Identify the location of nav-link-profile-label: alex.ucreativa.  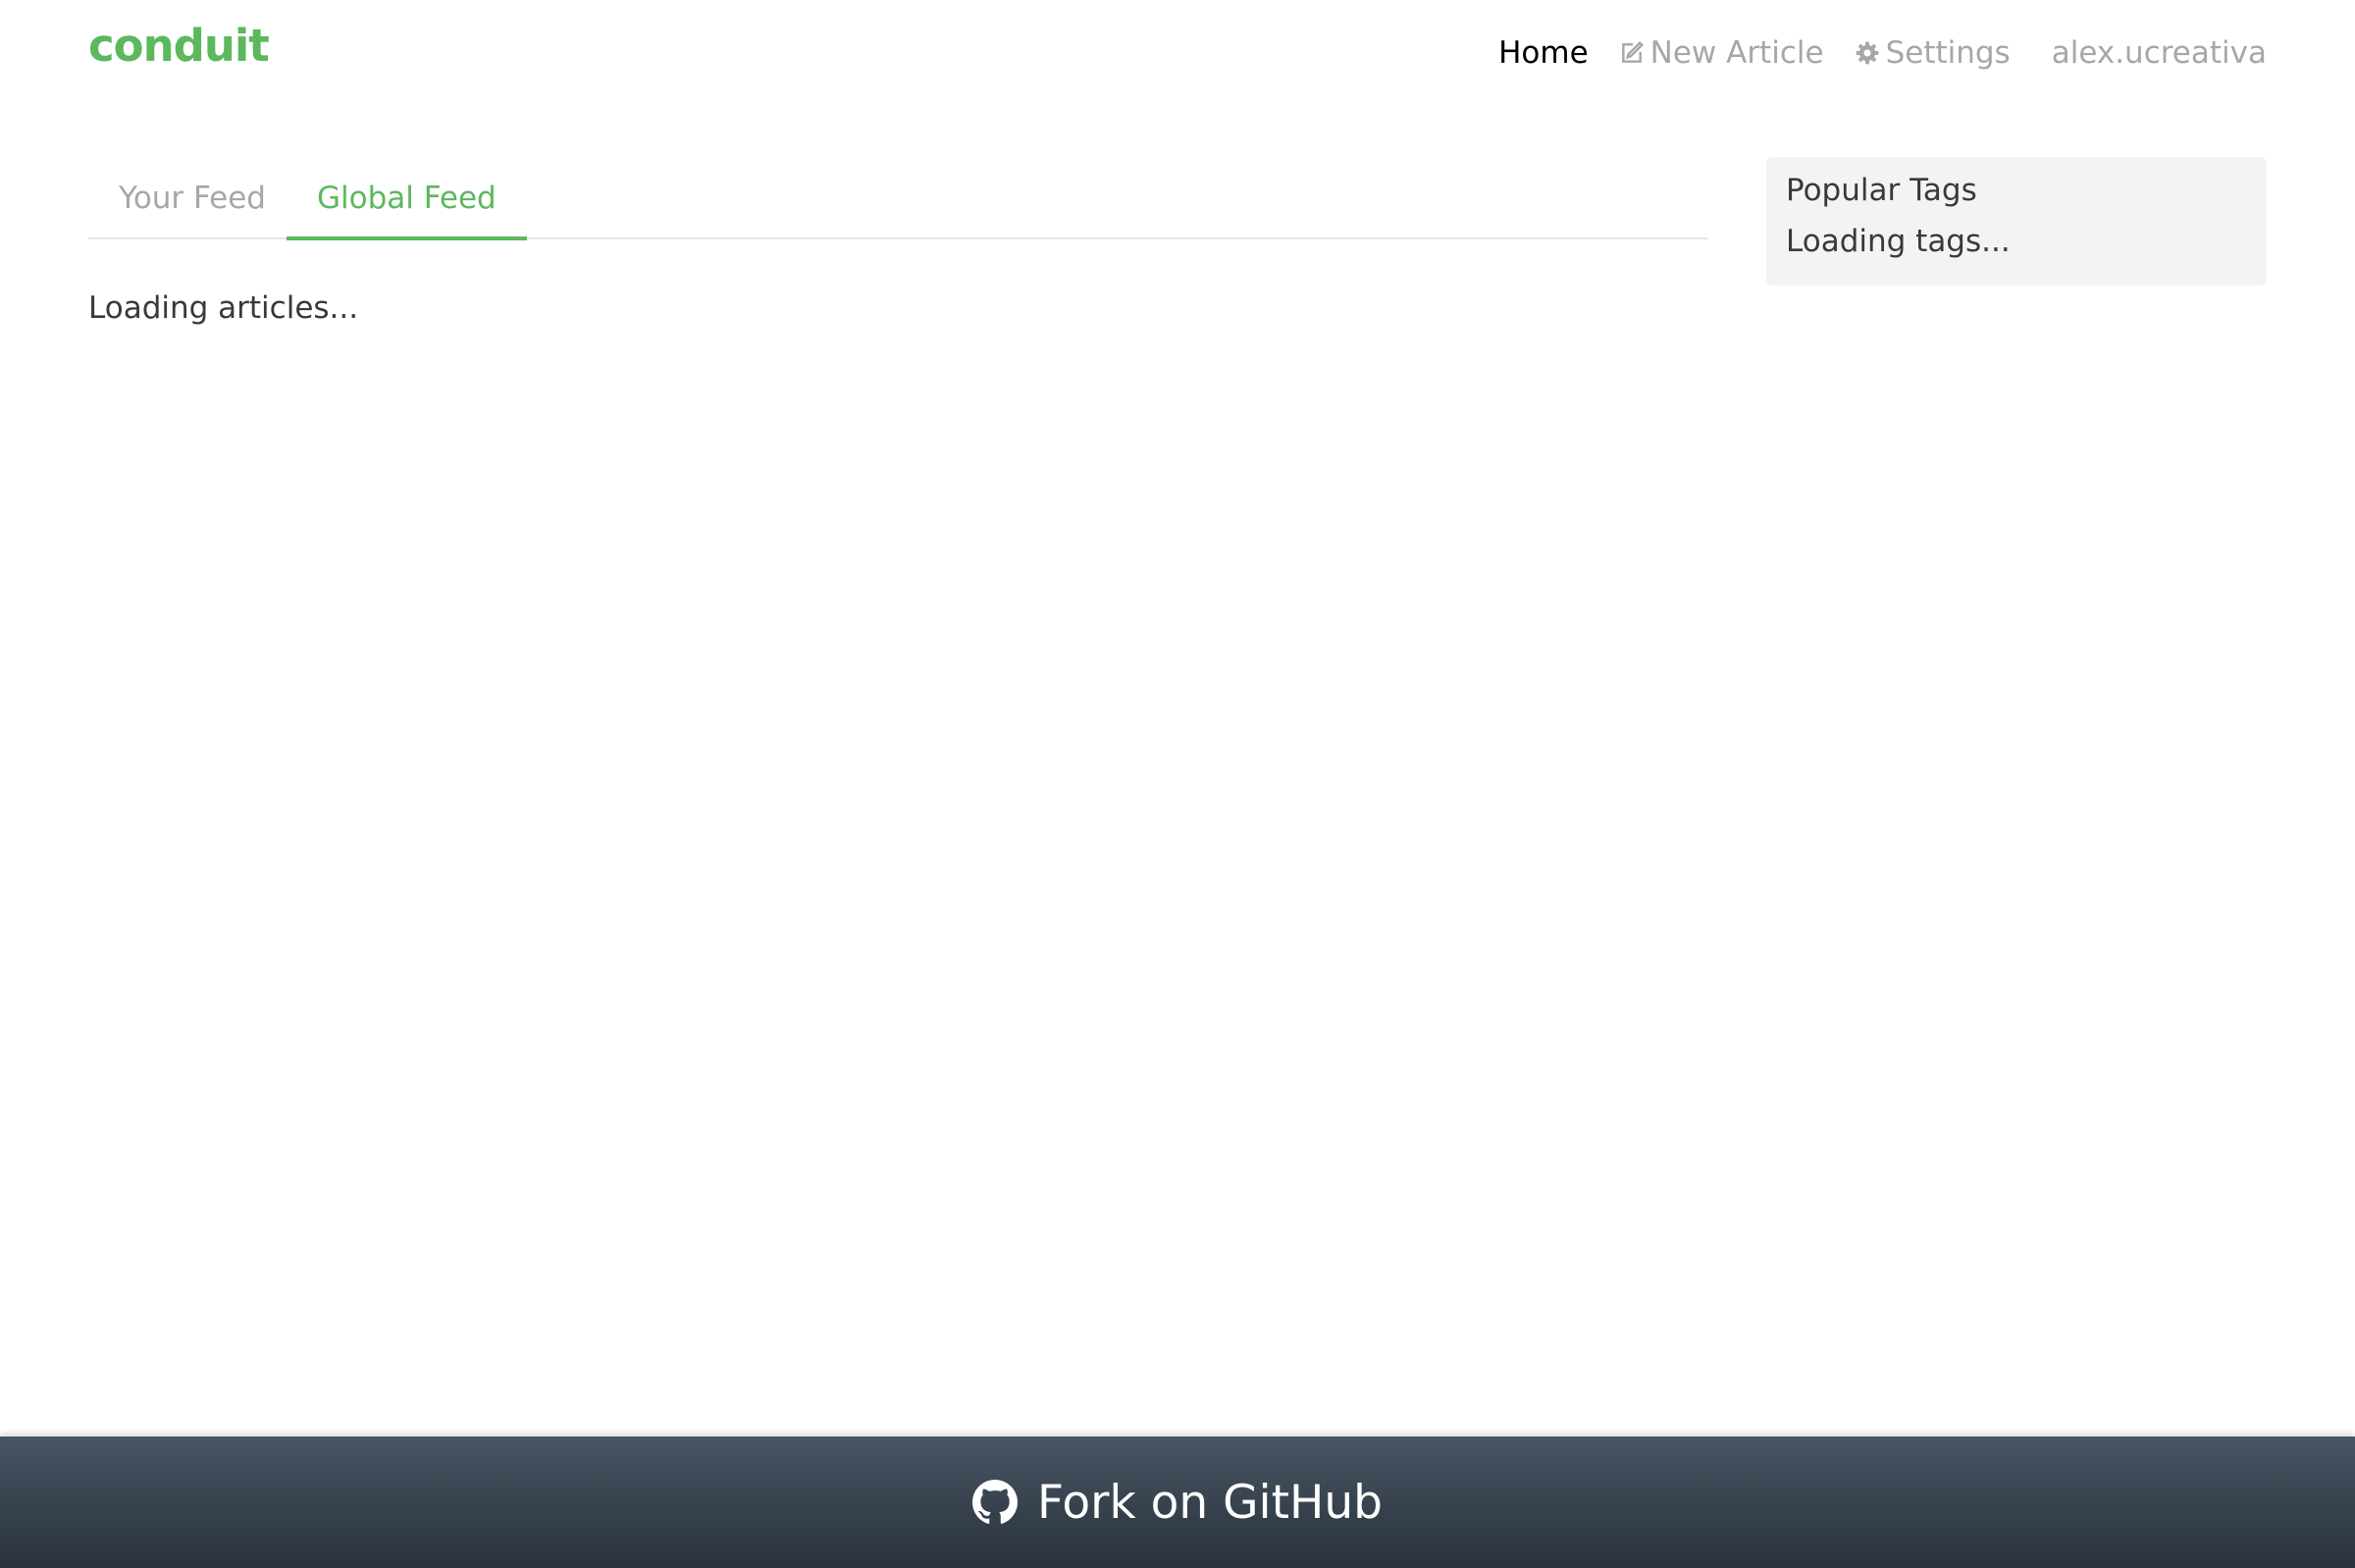
(2159, 53).